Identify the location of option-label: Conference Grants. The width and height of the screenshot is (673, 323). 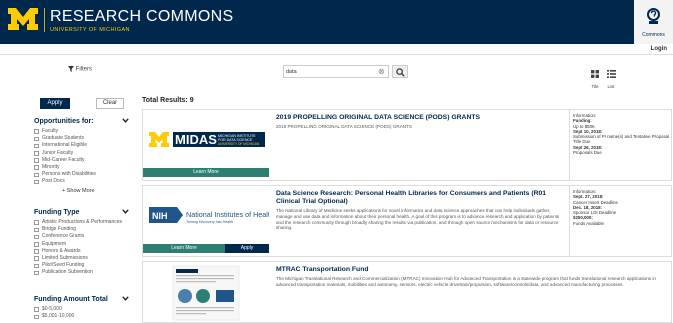
(63, 236).